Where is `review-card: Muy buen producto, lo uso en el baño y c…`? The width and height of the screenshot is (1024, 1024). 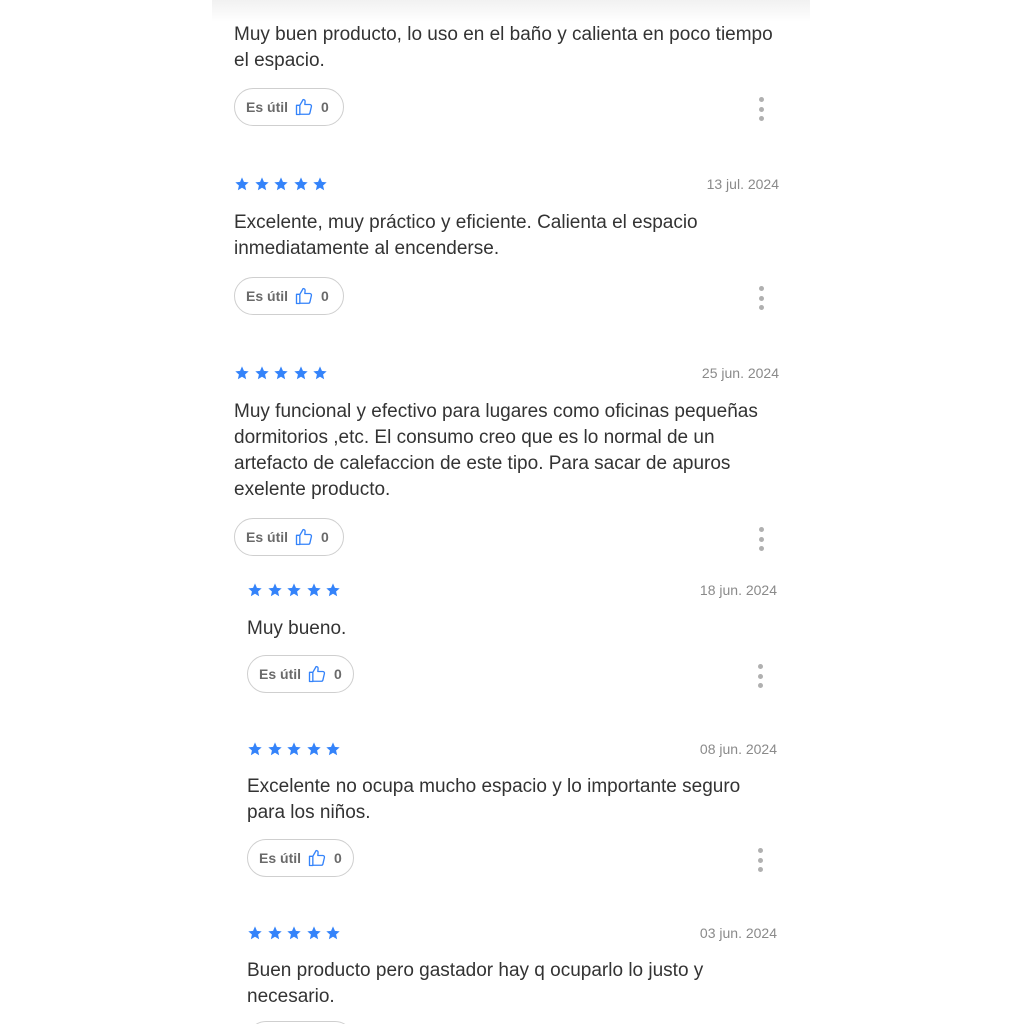 review-card: Muy buen producto, lo uso en el baño y c… is located at coordinates (508, 77).